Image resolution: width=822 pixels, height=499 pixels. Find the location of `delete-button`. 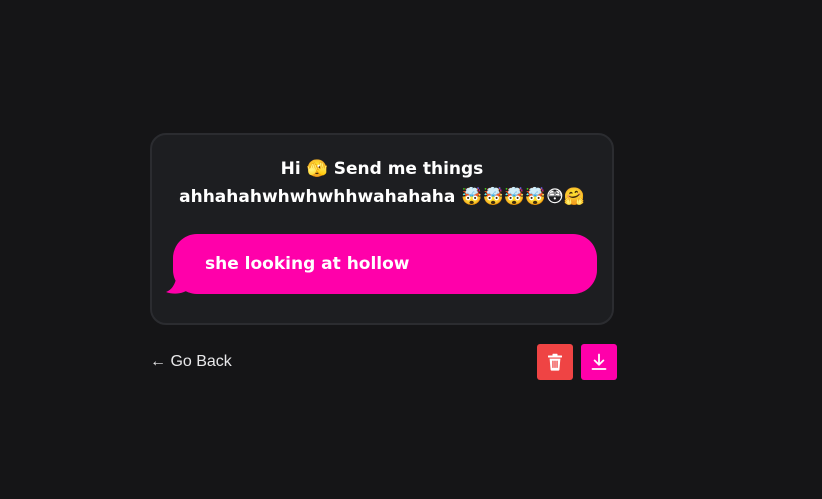

delete-button is located at coordinates (555, 362).